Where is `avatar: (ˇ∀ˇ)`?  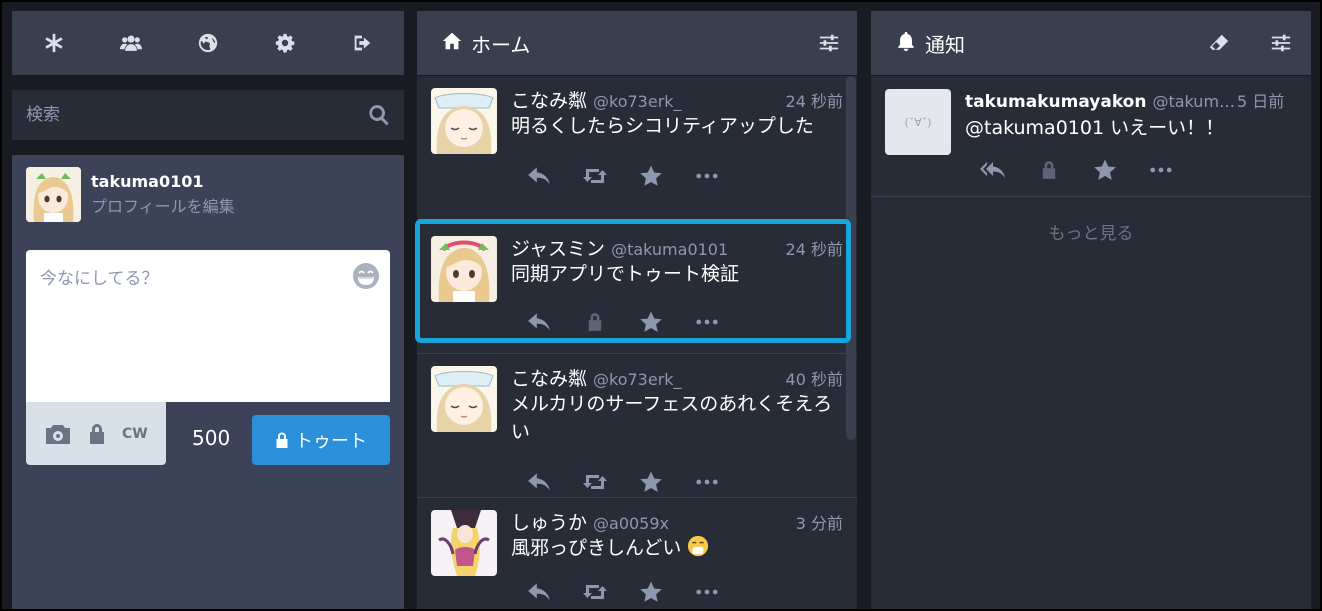 avatar: (ˇ∀ˇ) is located at coordinates (918, 122).